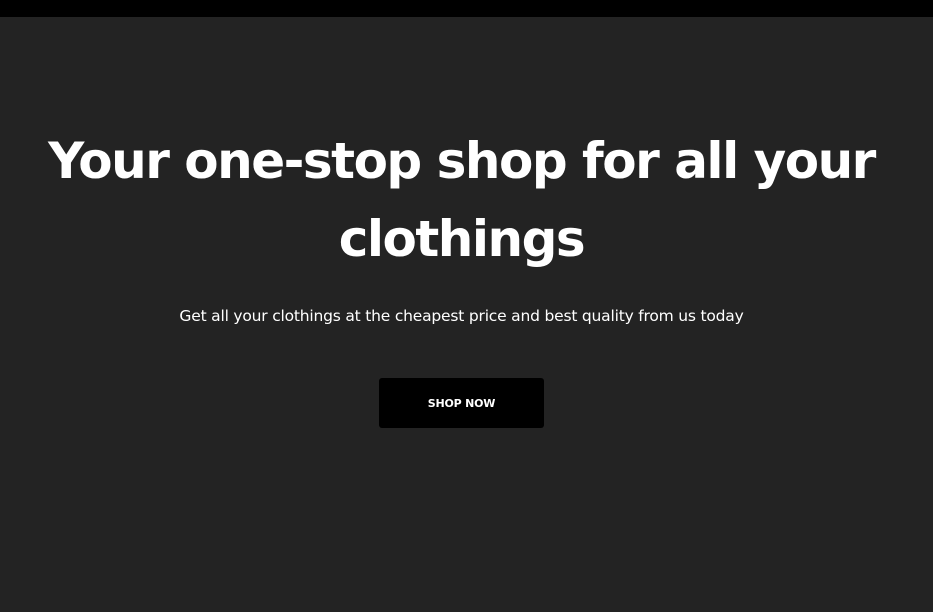 This screenshot has width=933, height=612. What do you see at coordinates (466, 8) in the screenshot?
I see `top-bar` at bounding box center [466, 8].